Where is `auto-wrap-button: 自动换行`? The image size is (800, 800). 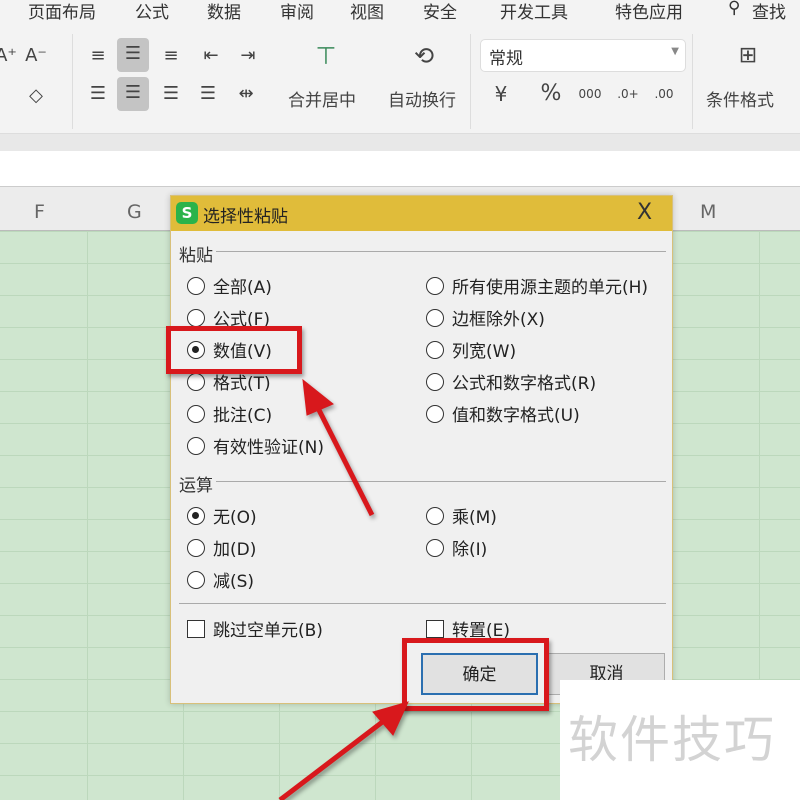 auto-wrap-button: 自动换行 is located at coordinates (422, 98).